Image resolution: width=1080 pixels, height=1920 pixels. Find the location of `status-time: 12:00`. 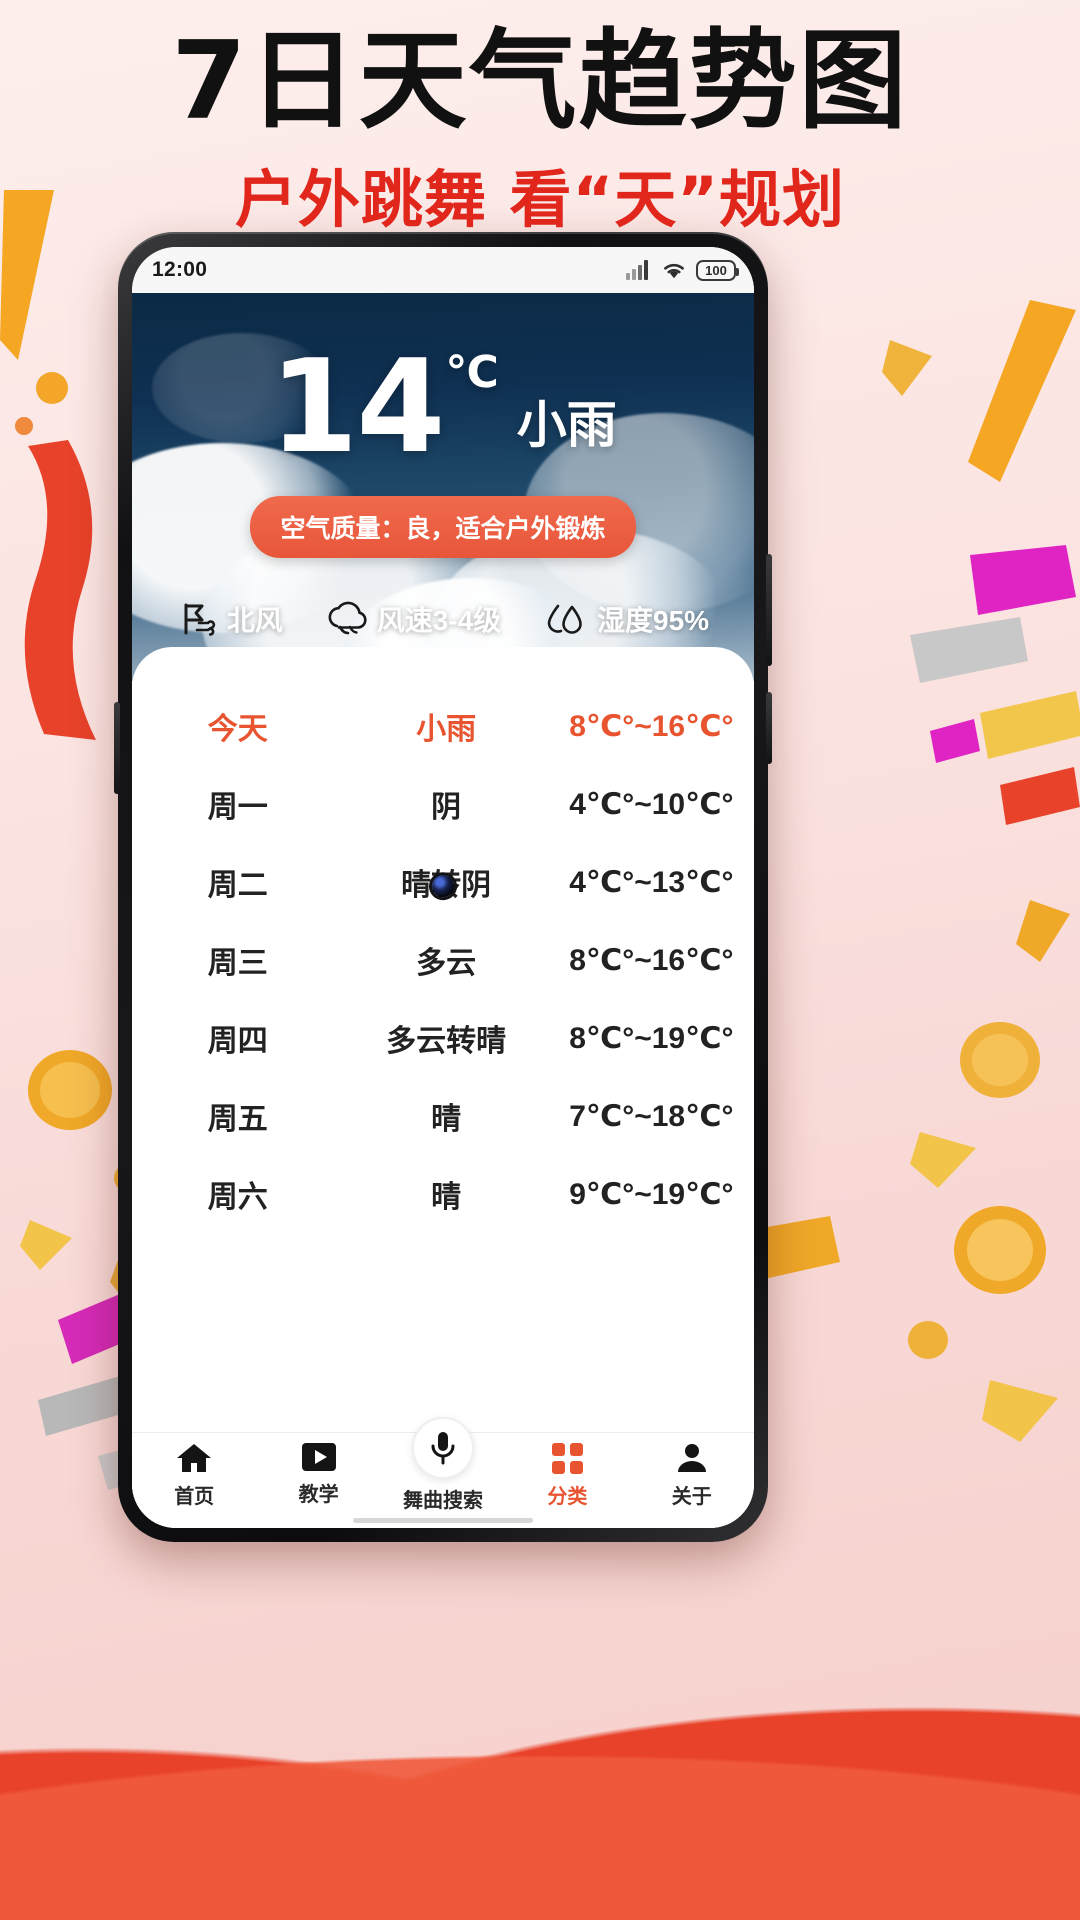

status-time: 12:00 is located at coordinates (180, 269).